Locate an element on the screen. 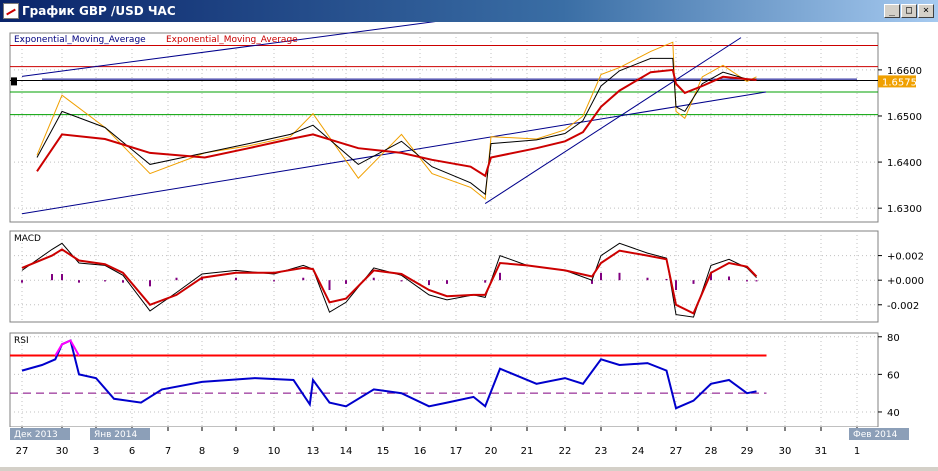  price-tick-label: 1.6400 is located at coordinates (904, 163).